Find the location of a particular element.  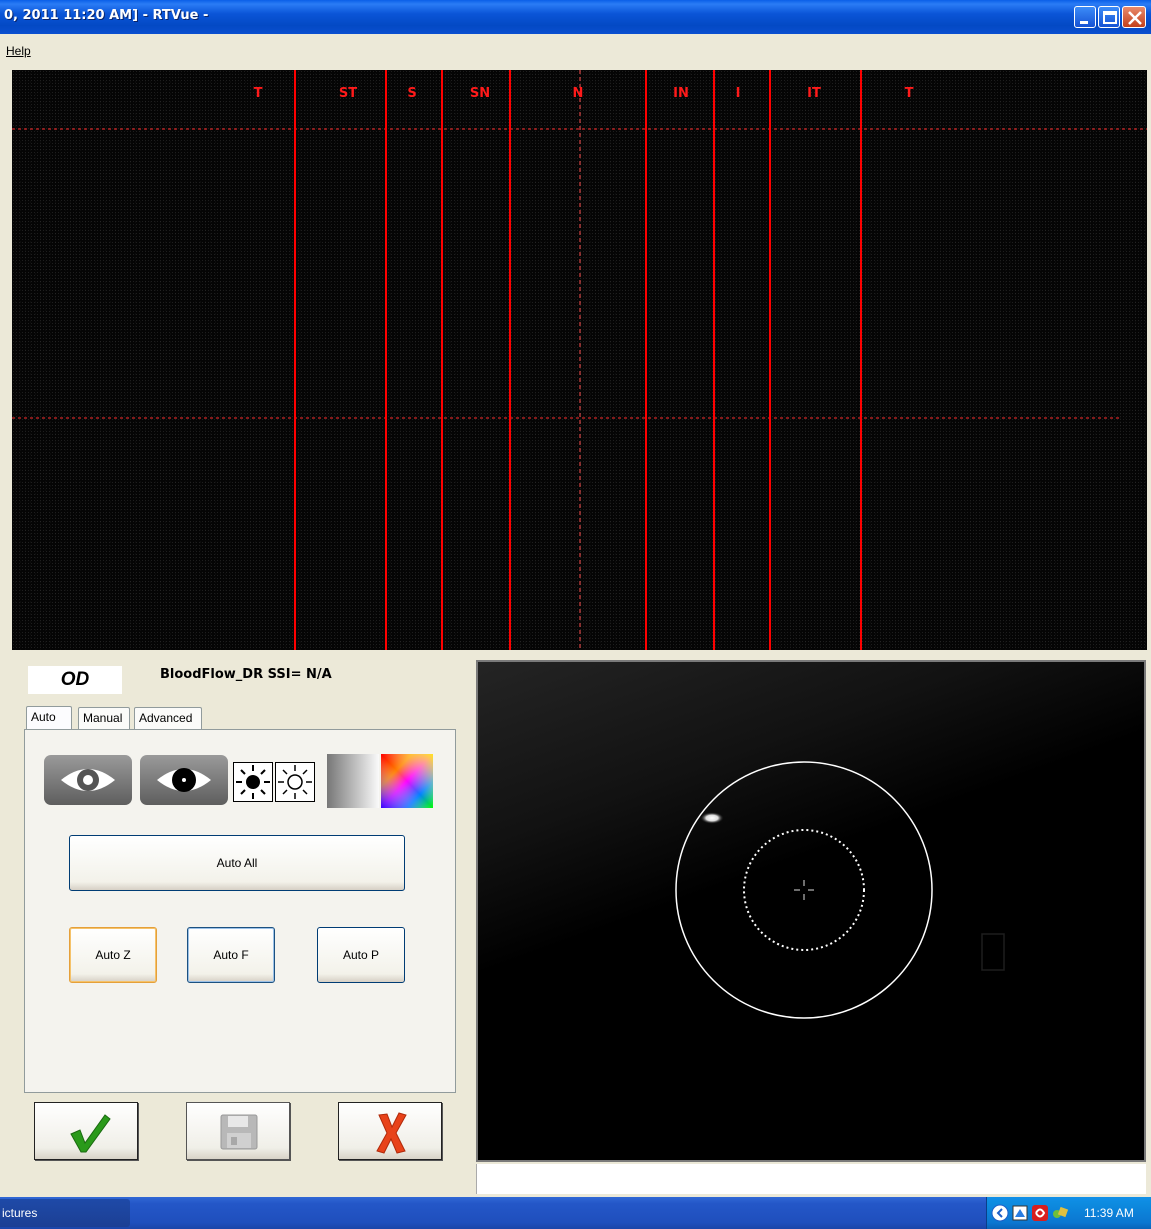

system-tray: 11:39 AM is located at coordinates (1068, 1213).